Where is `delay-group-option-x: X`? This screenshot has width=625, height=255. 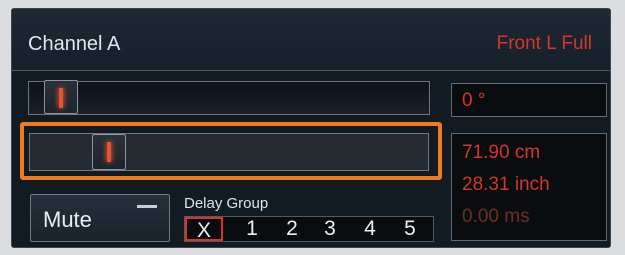
delay-group-option-x: X is located at coordinates (204, 229).